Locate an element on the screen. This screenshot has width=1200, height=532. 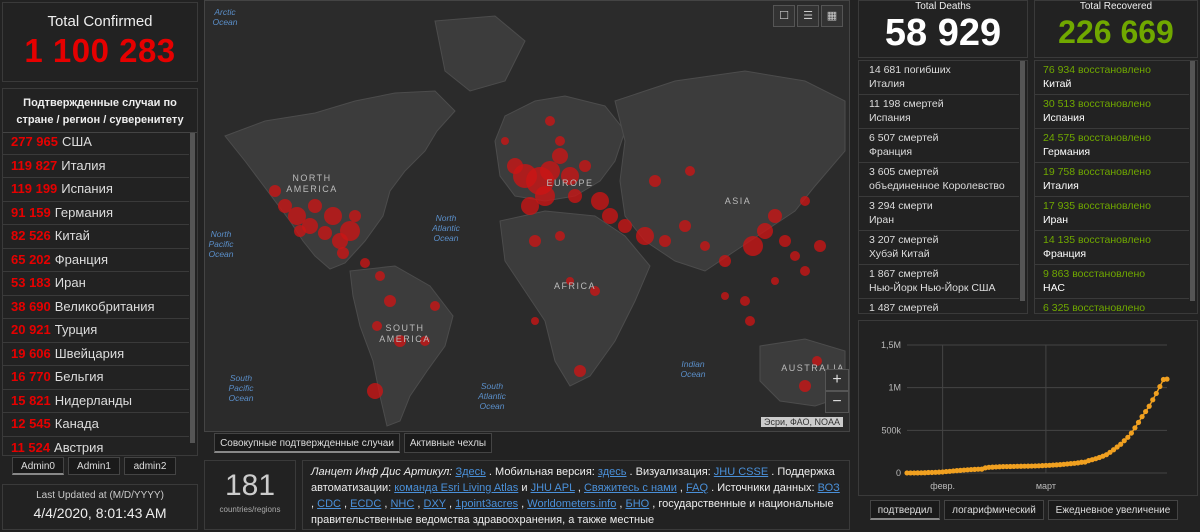
source-link: NHC is located at coordinates (402, 504).